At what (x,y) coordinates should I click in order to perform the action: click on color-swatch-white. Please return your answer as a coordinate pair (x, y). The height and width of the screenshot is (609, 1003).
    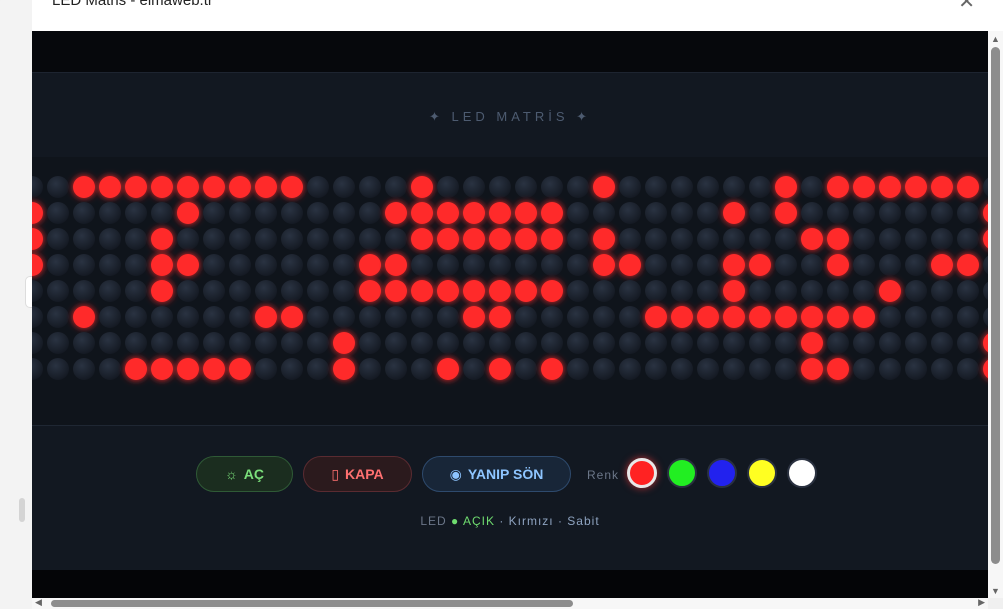
    Looking at the image, I should click on (802, 473).